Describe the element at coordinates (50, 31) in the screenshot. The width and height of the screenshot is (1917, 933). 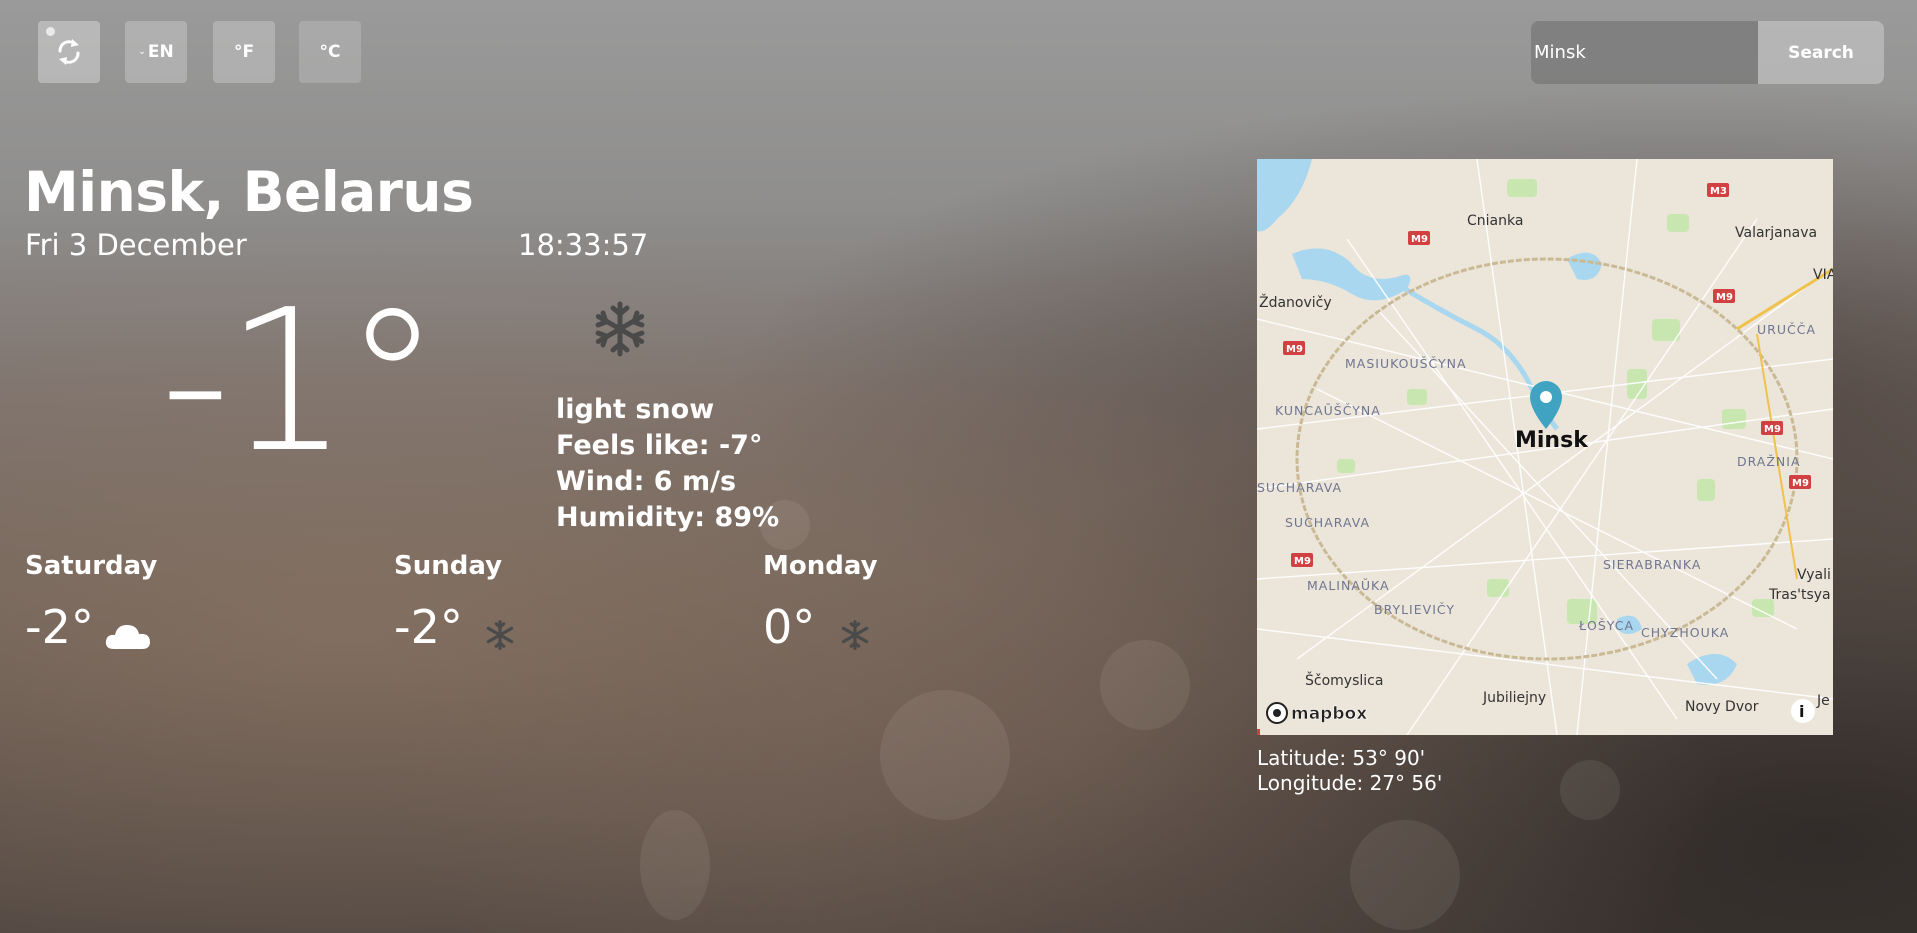
I see `loading-dot` at that location.